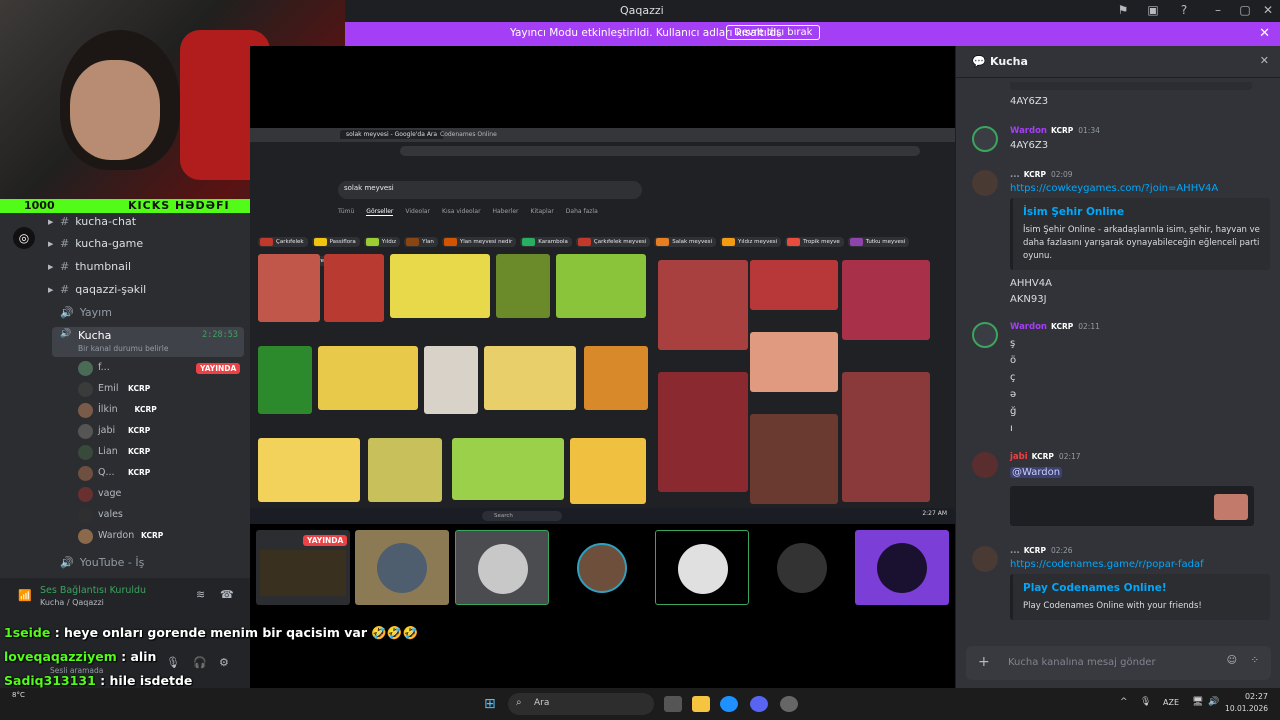 This screenshot has height=720, width=1280. Describe the element at coordinates (283, 242) in the screenshot. I see `image-chip: Çarkıfelek` at that location.